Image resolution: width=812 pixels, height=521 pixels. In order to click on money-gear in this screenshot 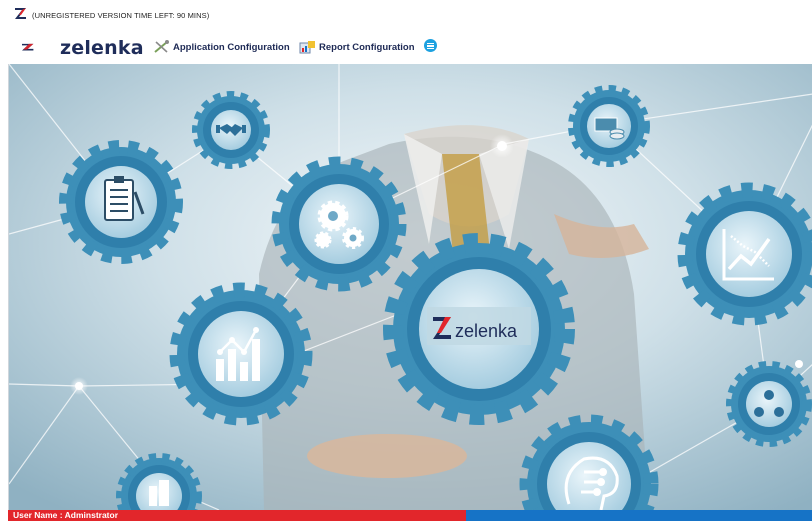, I will do `click(609, 126)`.